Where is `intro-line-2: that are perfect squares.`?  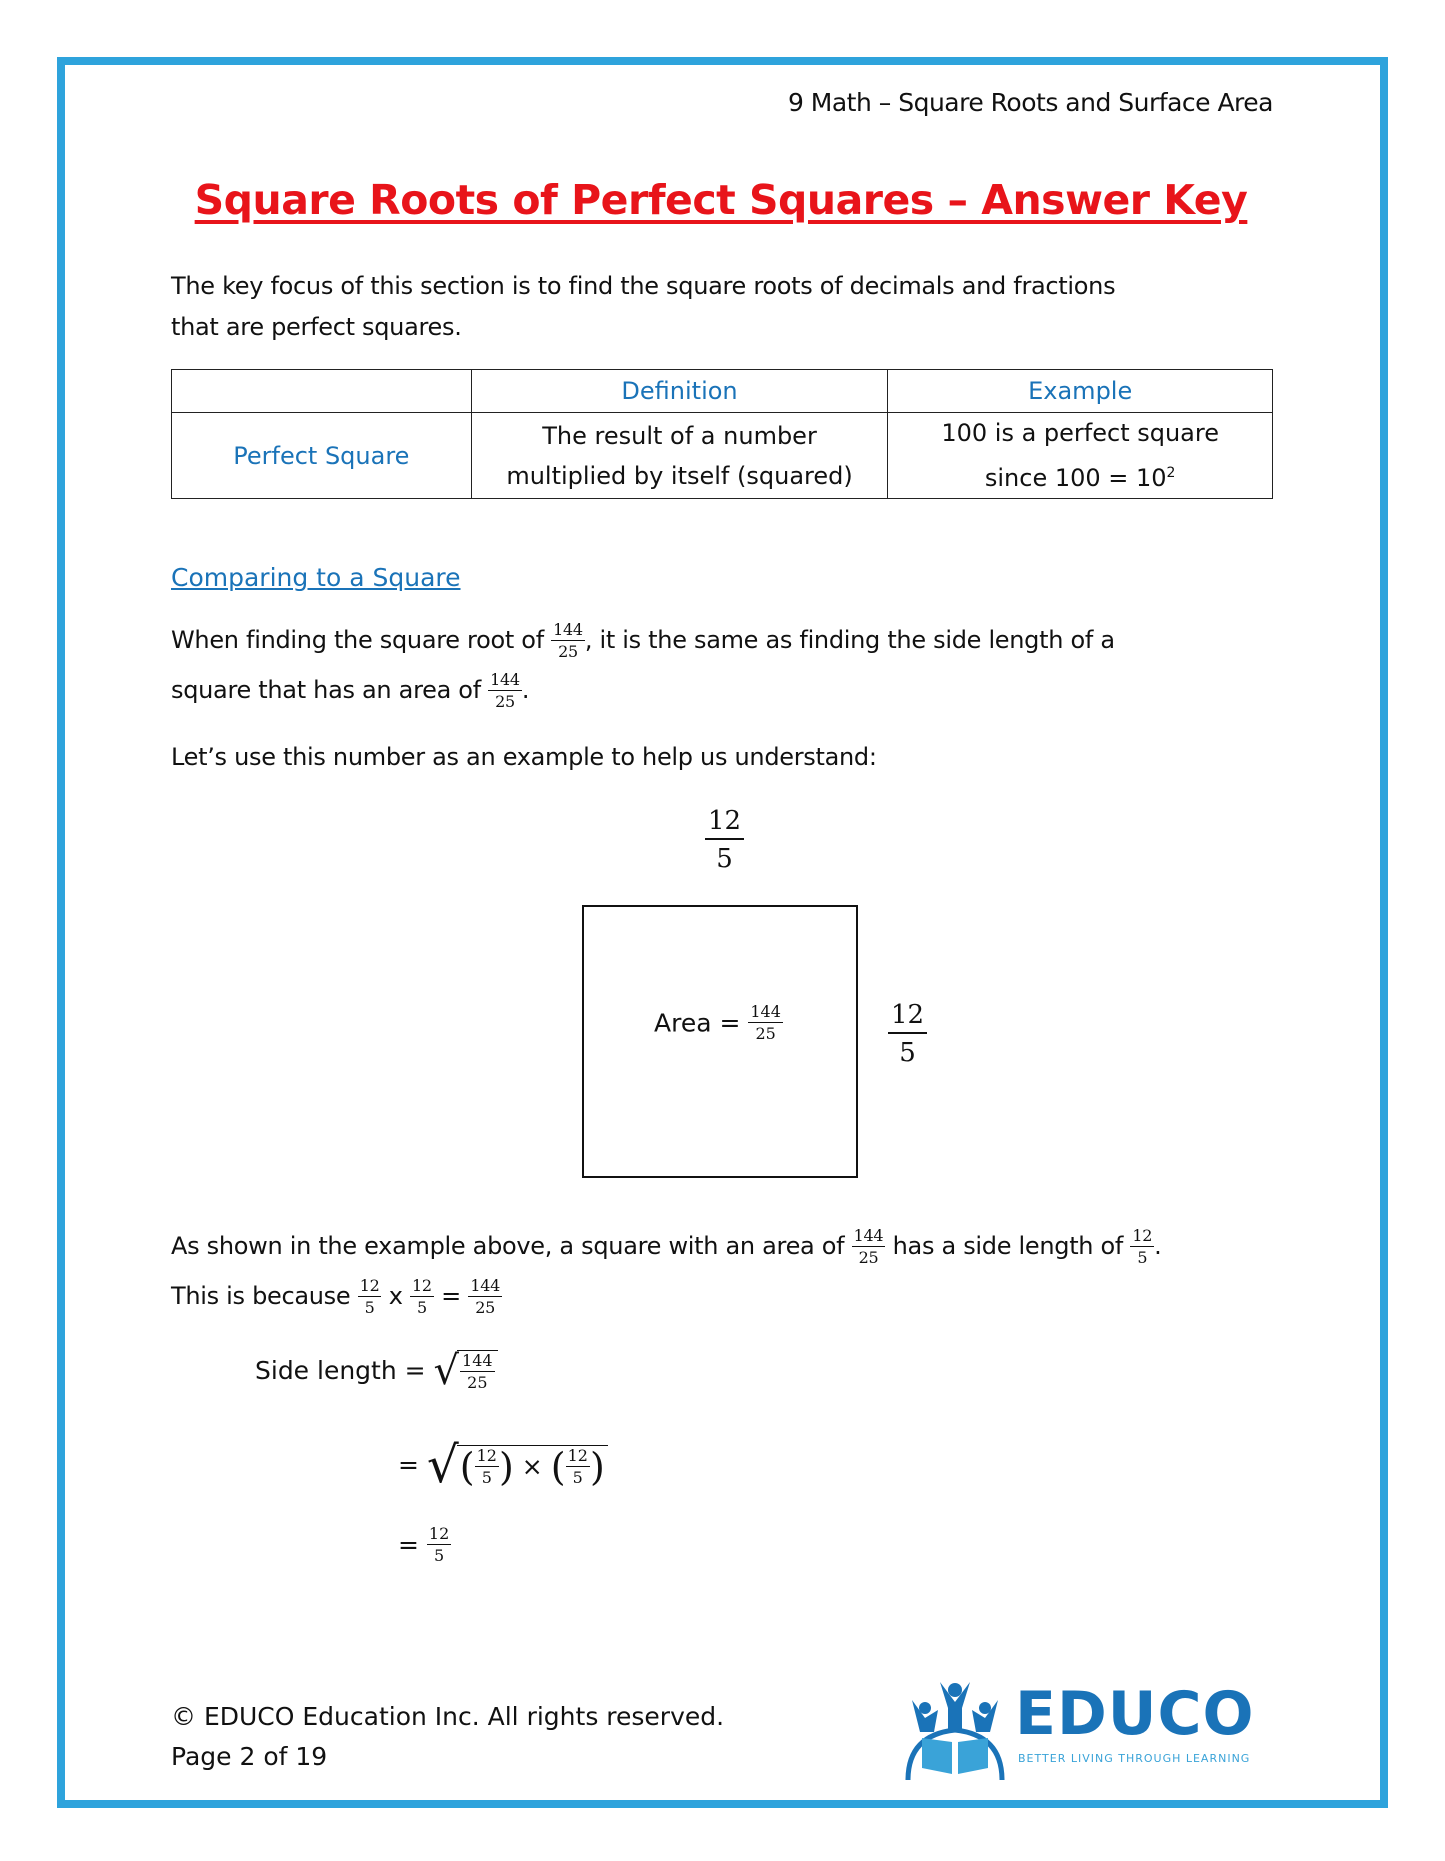 intro-line-2: that are perfect squares. is located at coordinates (316, 327).